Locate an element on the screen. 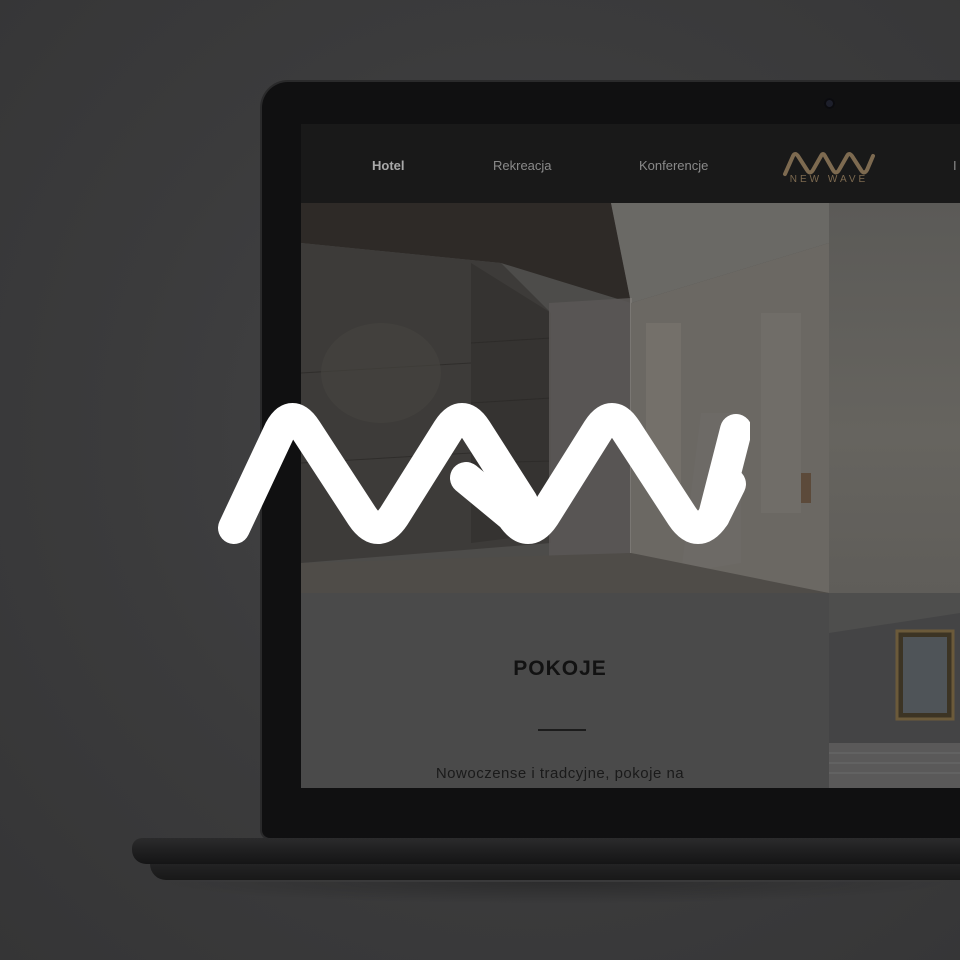 This screenshot has height=960, width=960. laptop-shadow is located at coordinates (555, 893).